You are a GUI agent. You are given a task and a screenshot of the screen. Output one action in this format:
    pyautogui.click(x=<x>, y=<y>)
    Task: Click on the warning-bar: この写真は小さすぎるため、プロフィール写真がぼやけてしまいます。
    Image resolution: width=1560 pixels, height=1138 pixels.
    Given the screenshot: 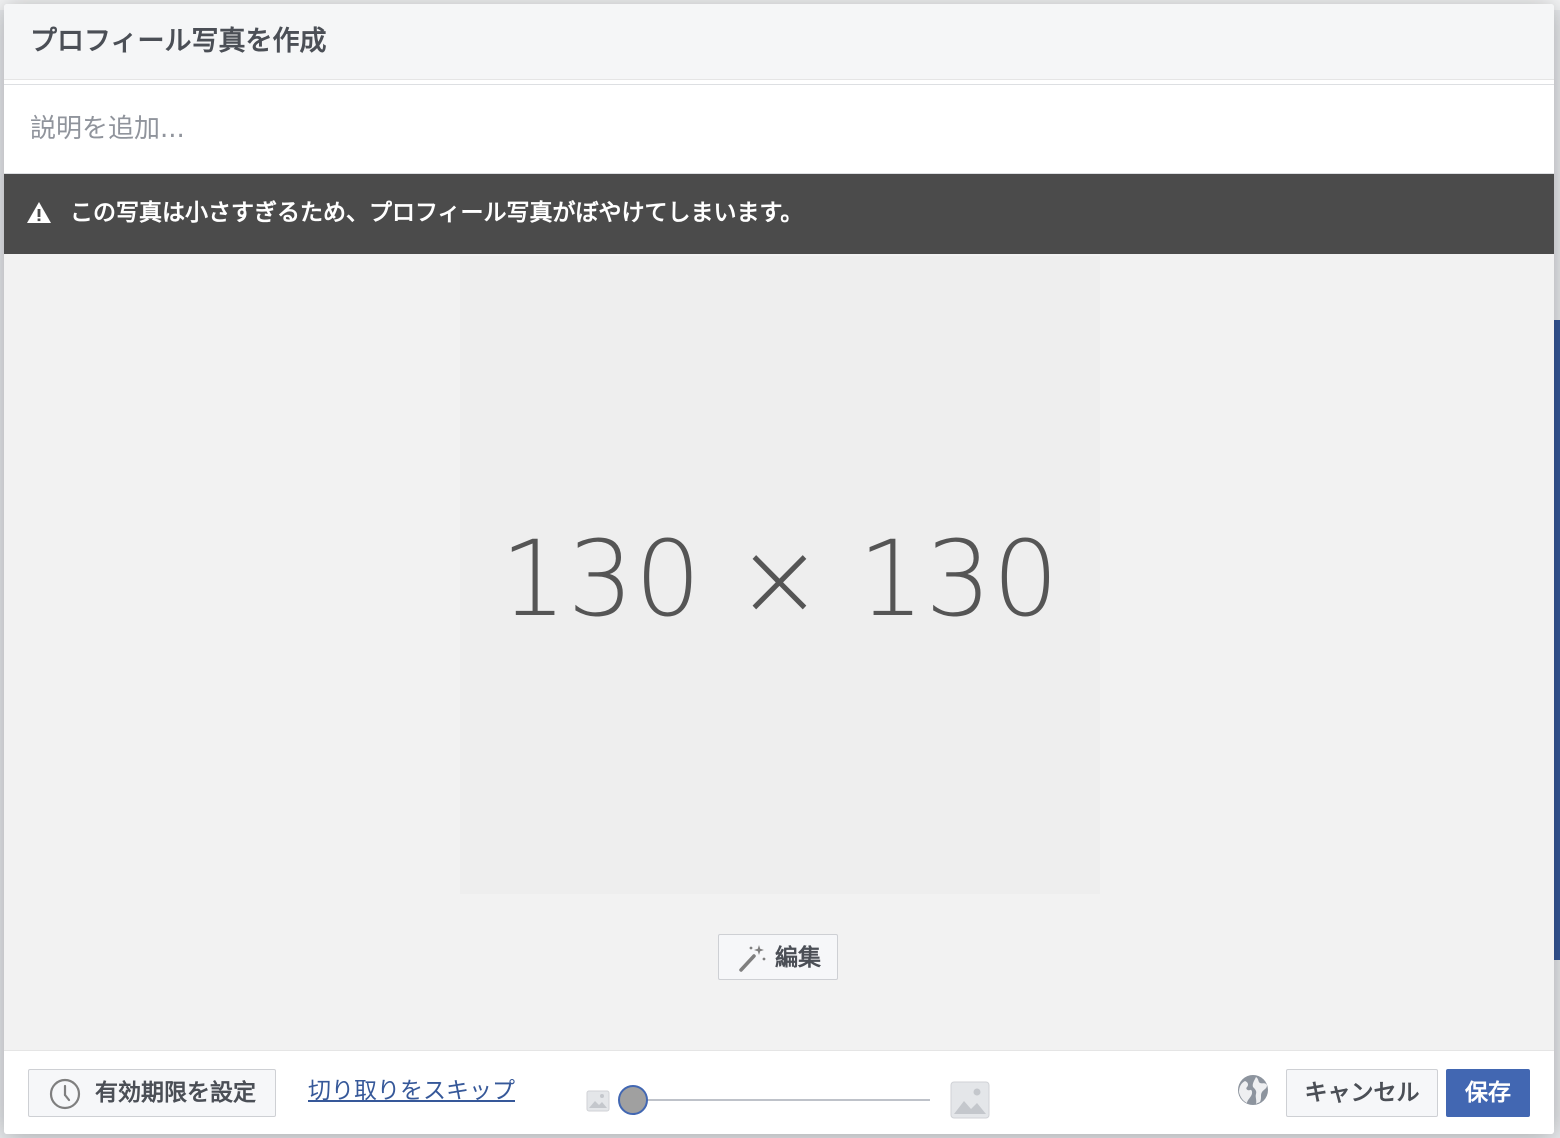 What is the action you would take?
    pyautogui.click(x=779, y=214)
    